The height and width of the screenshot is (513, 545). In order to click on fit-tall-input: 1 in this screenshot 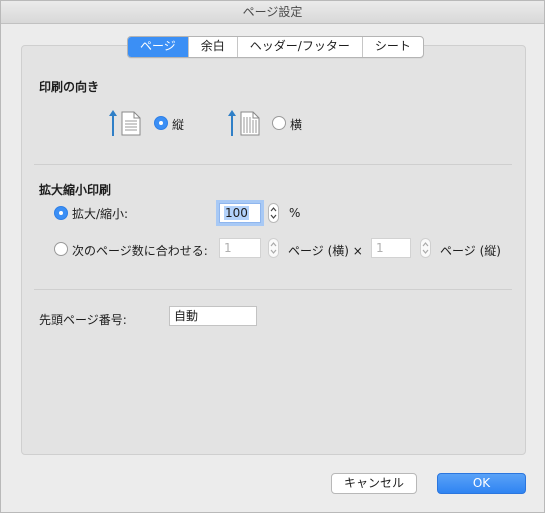, I will do `click(391, 248)`.